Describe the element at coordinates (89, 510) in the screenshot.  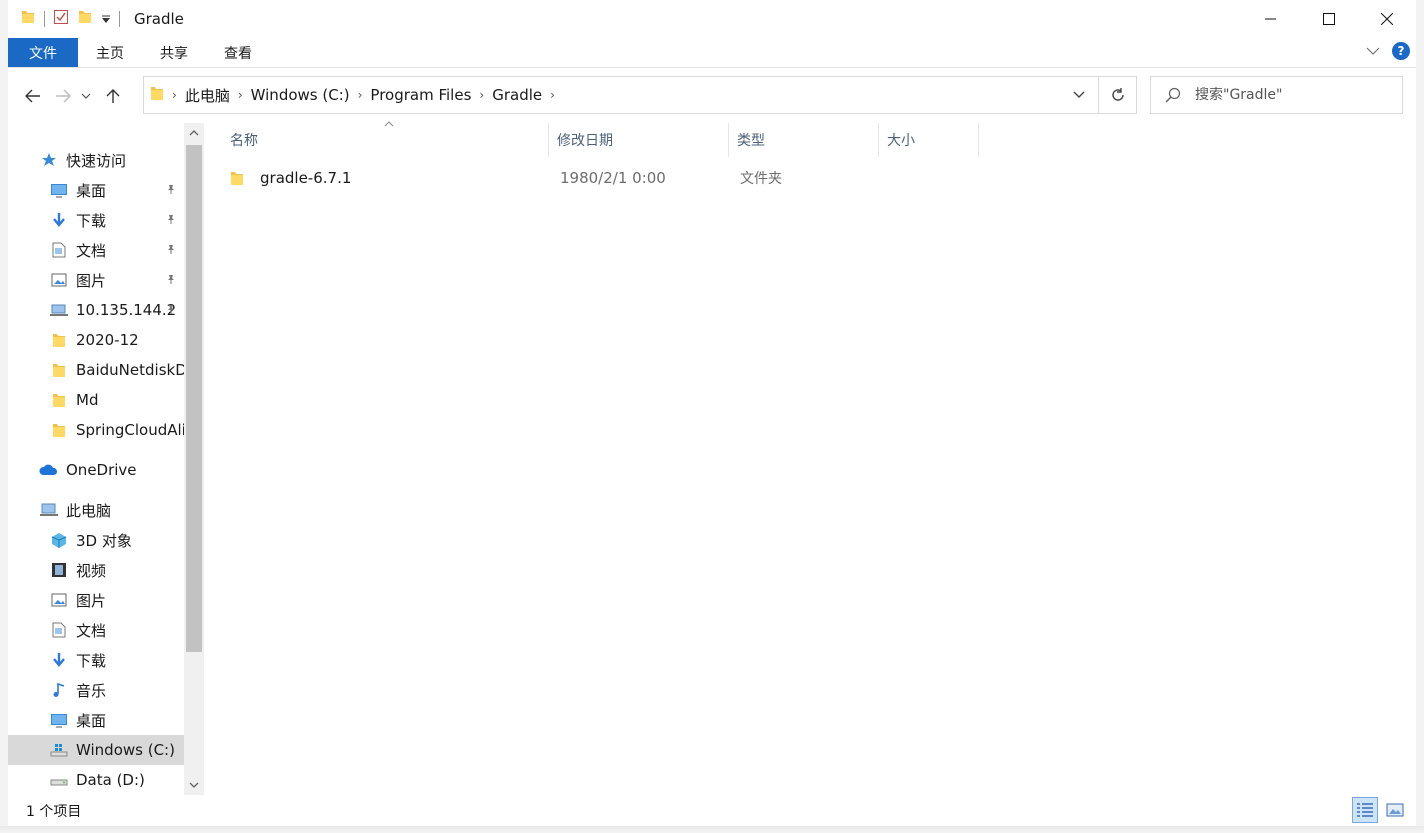
I see `sidebar-item-label: 此电脑` at that location.